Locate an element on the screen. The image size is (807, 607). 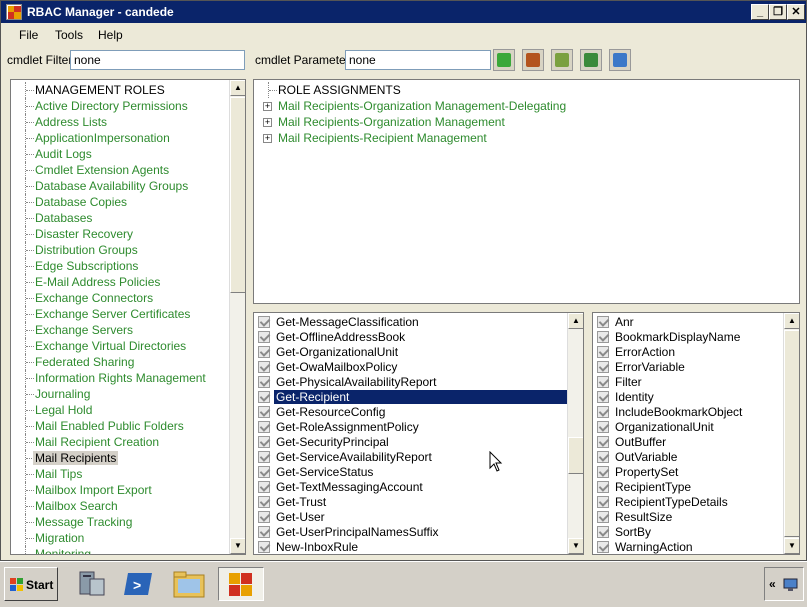
rbac-manager-icon is located at coordinates (241, 584).